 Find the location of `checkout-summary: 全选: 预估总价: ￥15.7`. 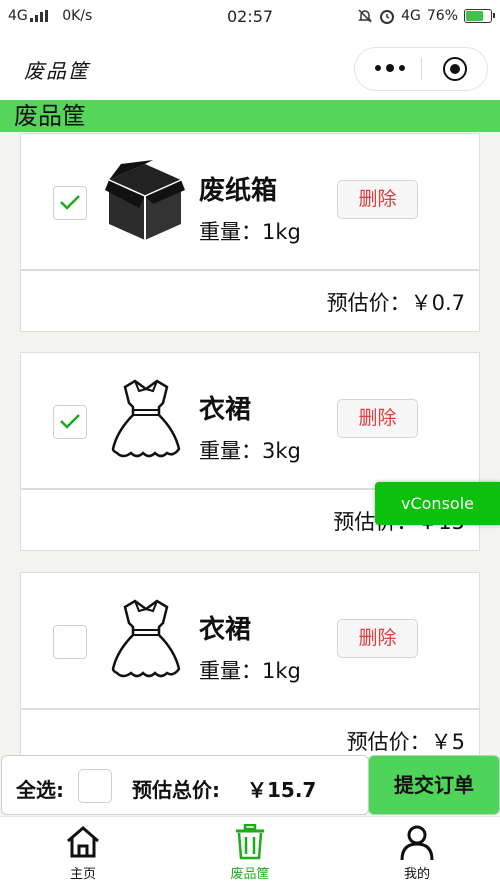

checkout-summary: 全选: 预估总价: ￥15.7 is located at coordinates (185, 785).